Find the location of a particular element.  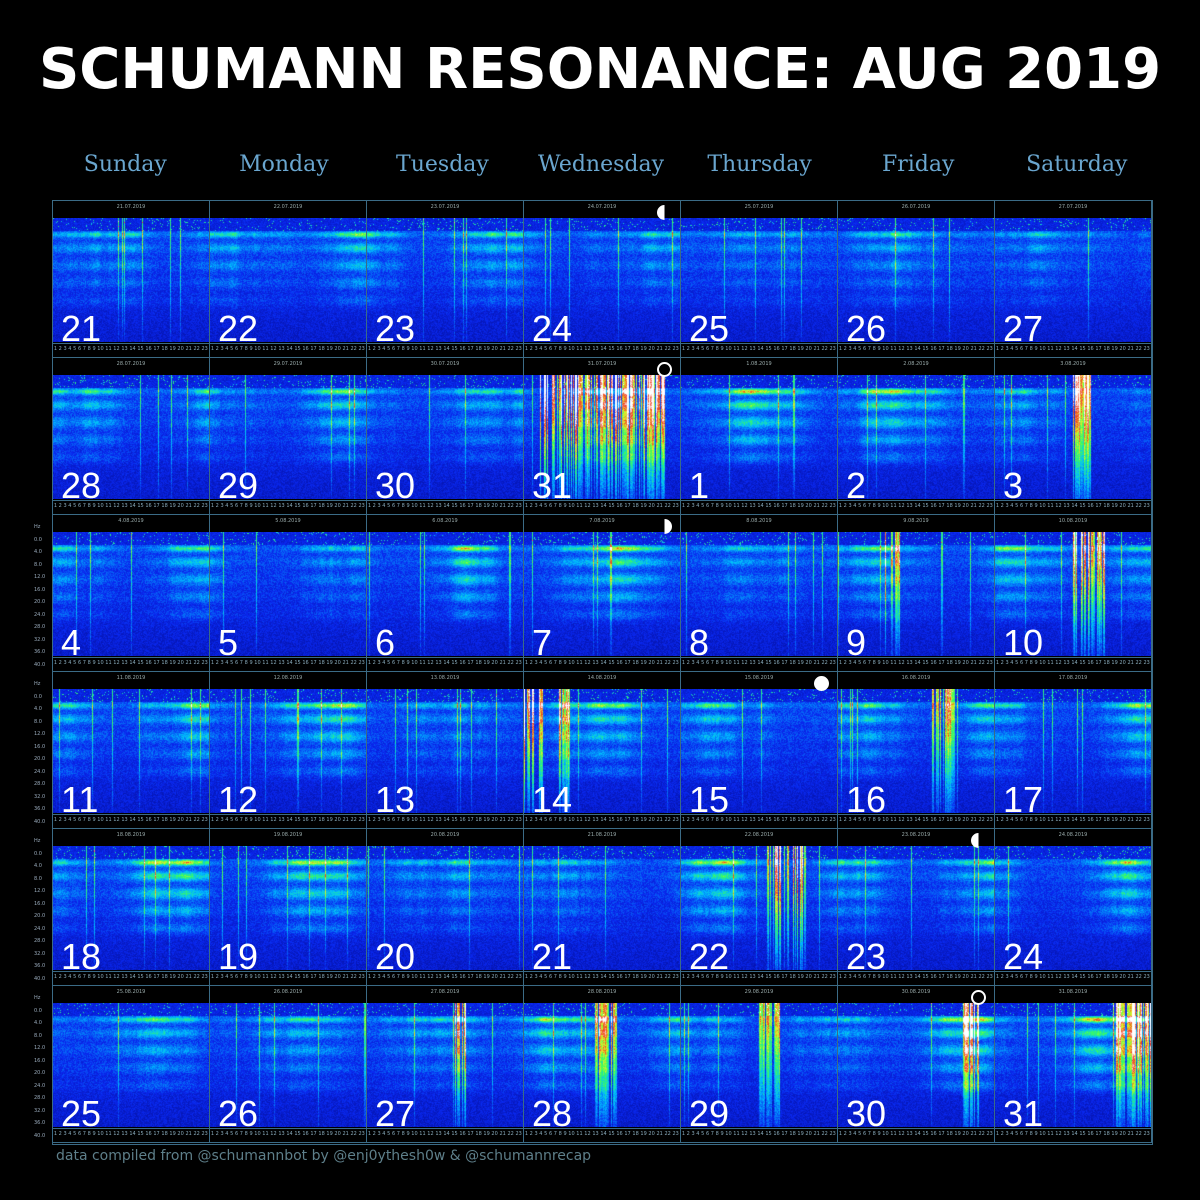

hour-tick: 9 is located at coordinates (879, 506).